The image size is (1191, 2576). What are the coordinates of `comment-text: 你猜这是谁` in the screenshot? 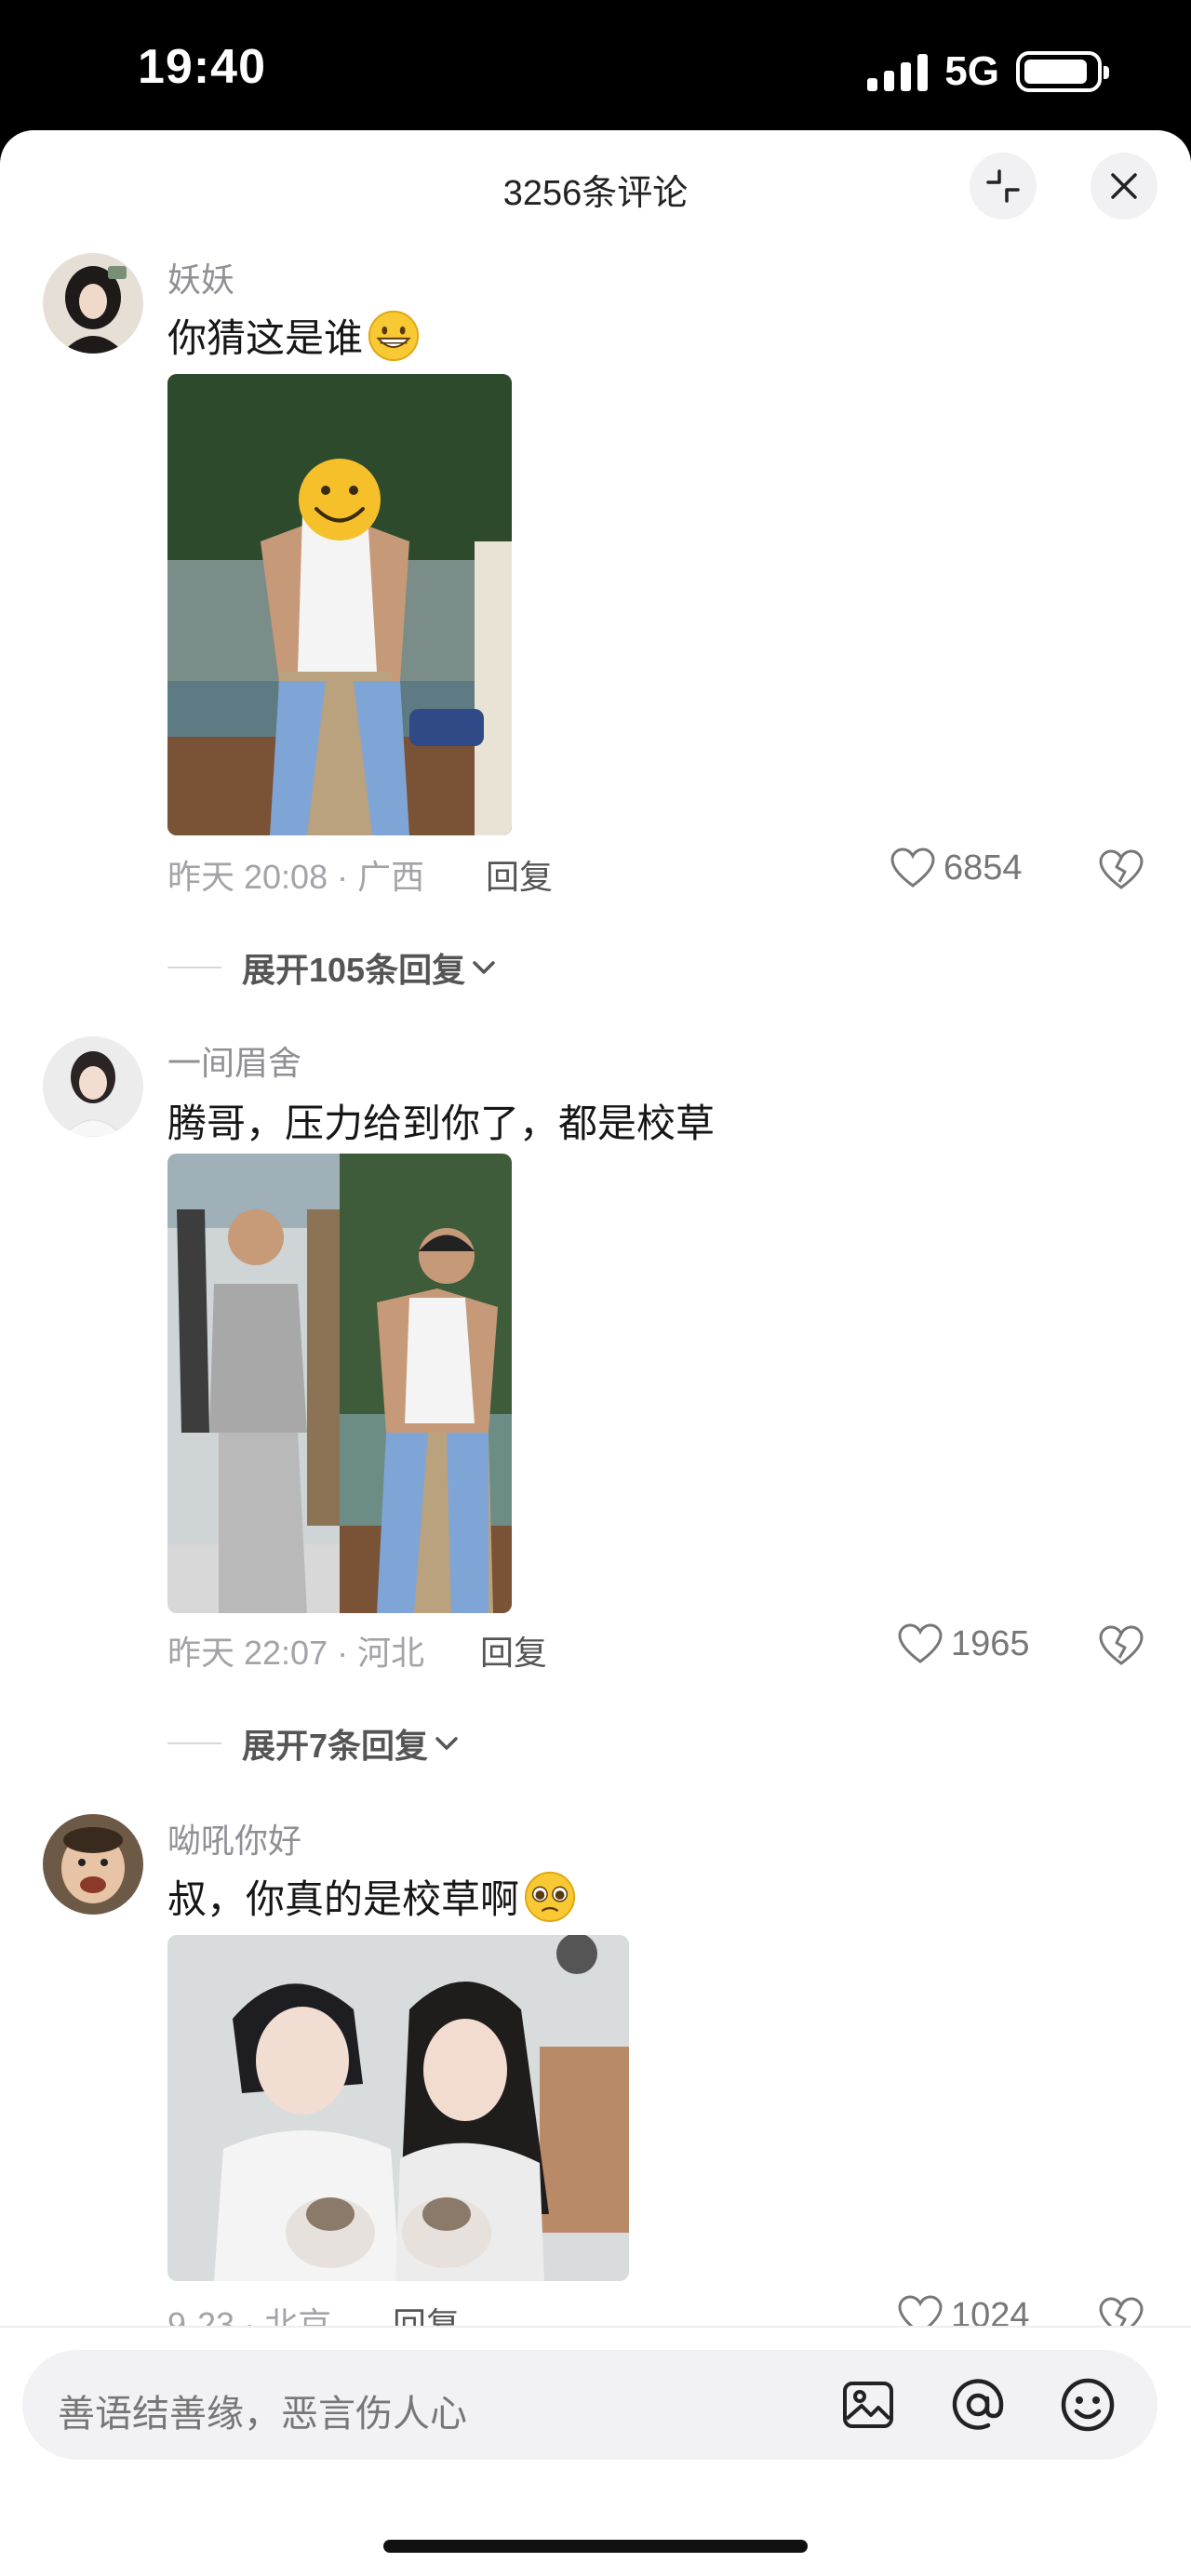 It's located at (294, 335).